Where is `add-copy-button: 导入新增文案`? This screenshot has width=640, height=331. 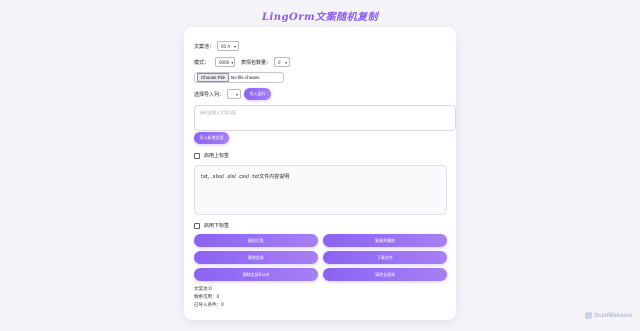
add-copy-button: 导入新增文案 is located at coordinates (211, 138).